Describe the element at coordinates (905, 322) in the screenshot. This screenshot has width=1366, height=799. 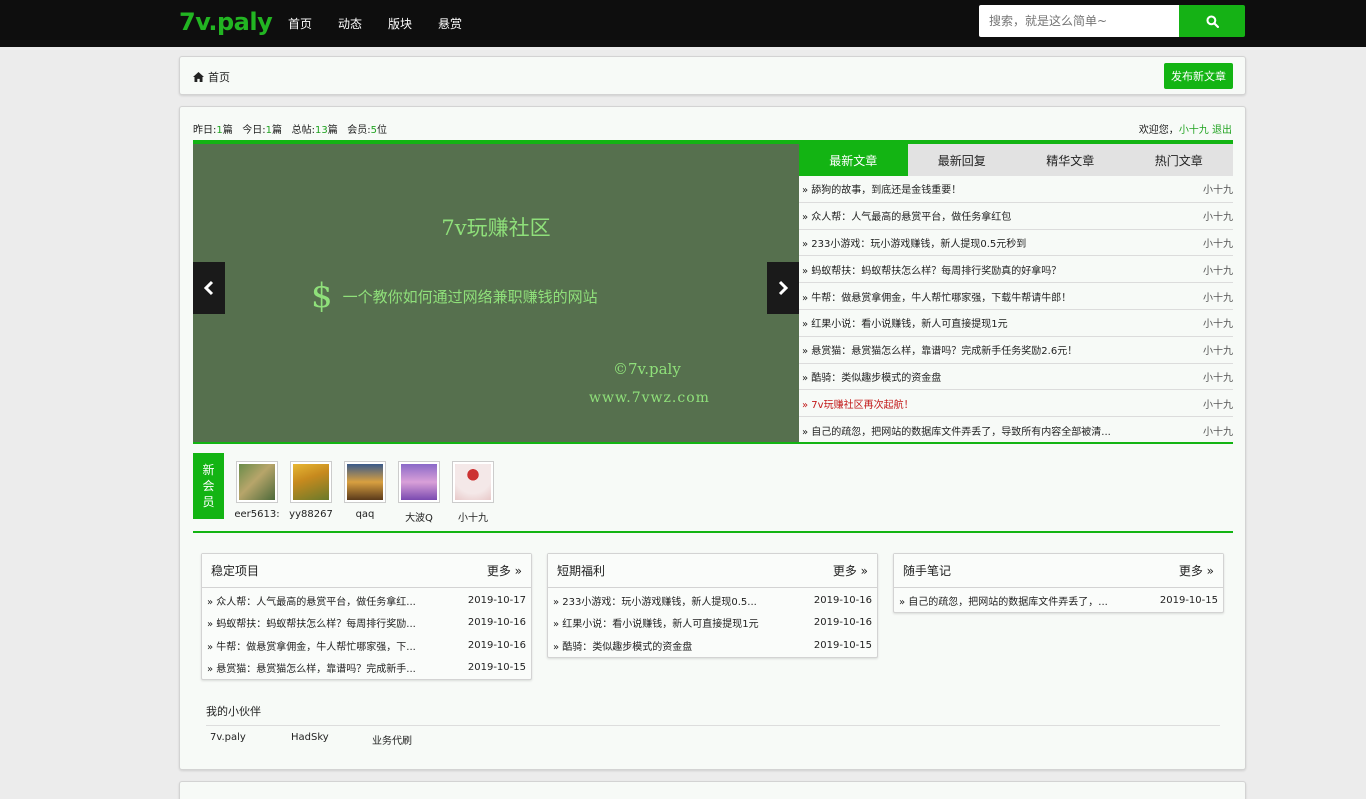
I see `article-title: » 红果小说：看小说赚钱，新人可直接提现1元` at that location.